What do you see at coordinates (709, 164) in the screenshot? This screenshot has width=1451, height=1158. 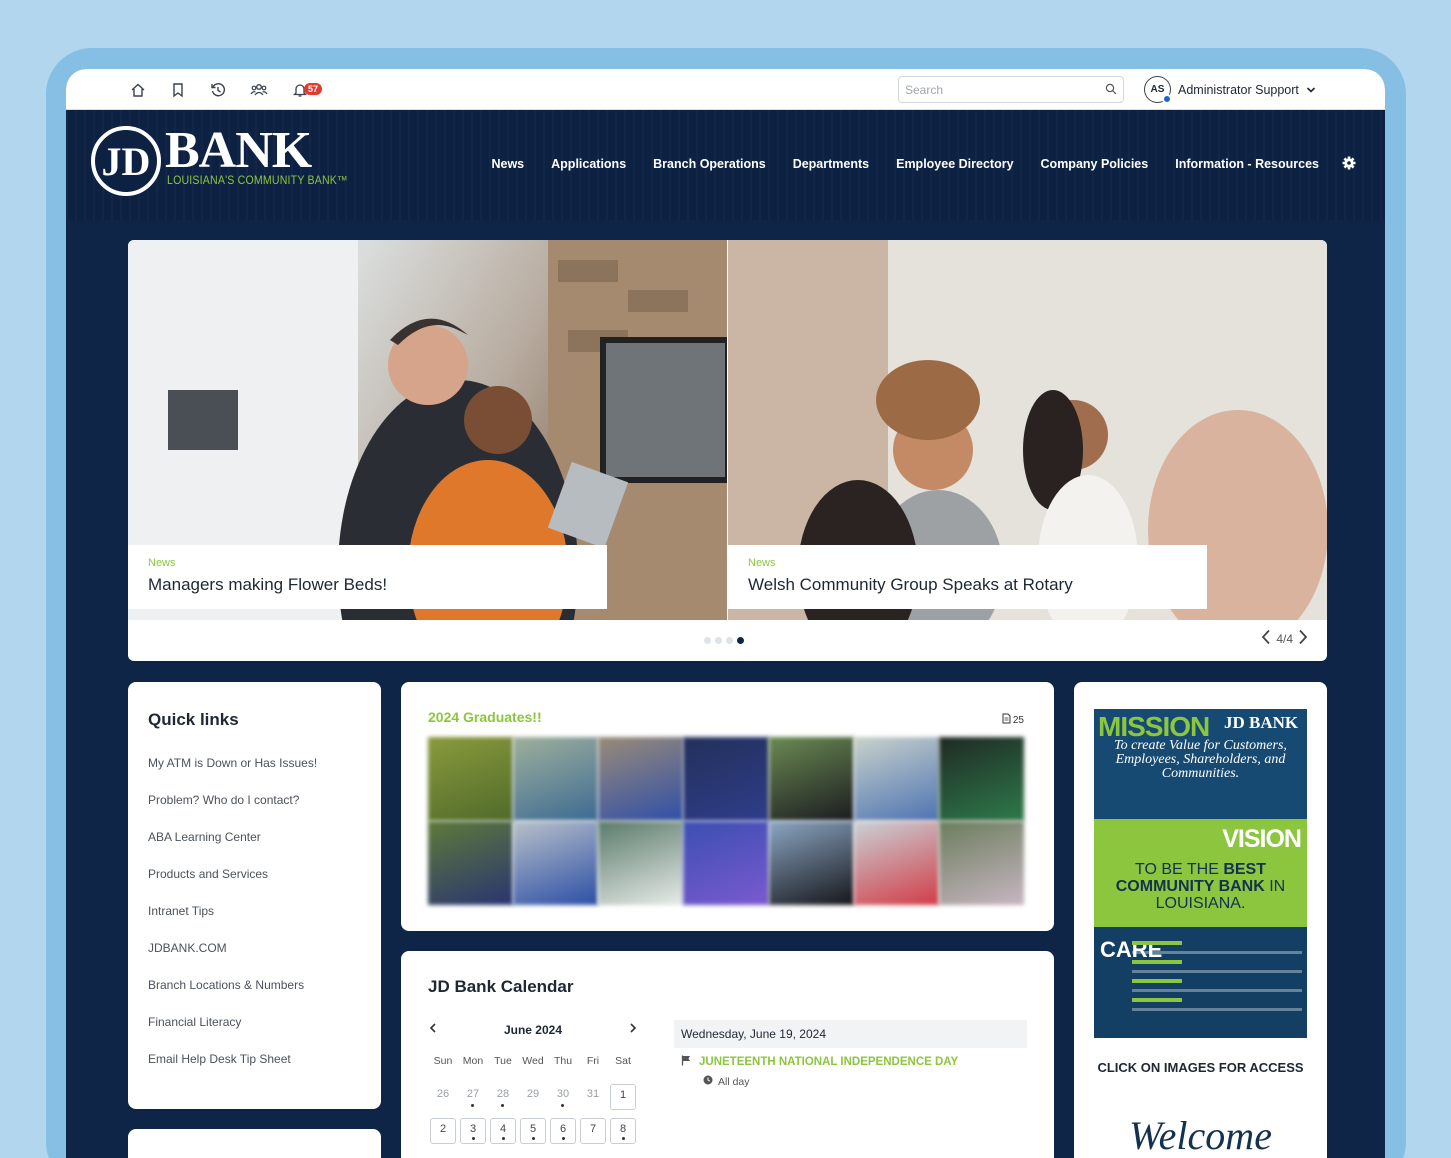 I see `nav-branch-operations: Branch Operations` at bounding box center [709, 164].